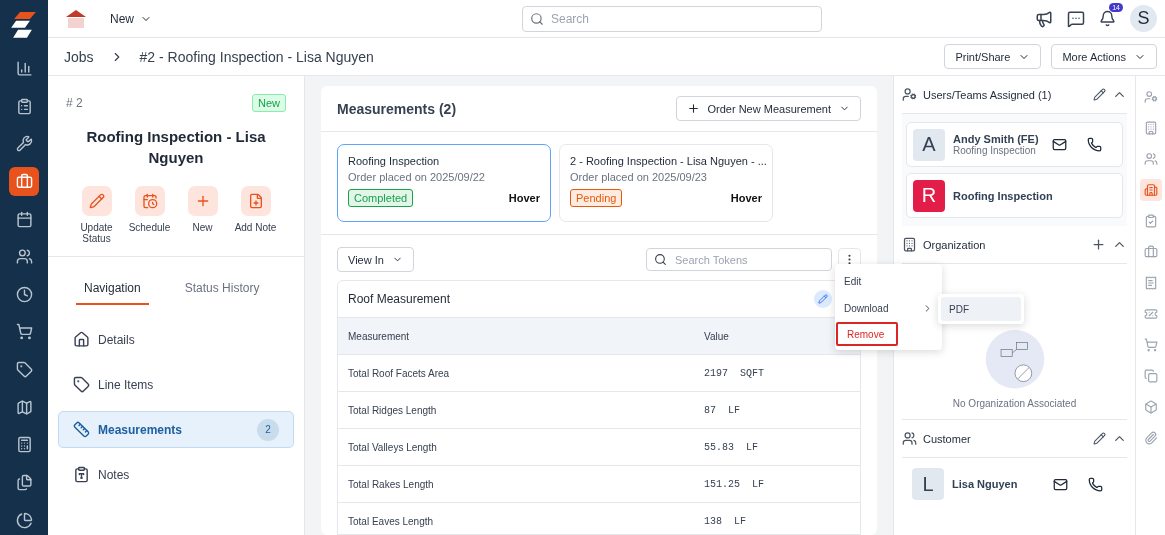  I want to click on home-icon, so click(81, 339).